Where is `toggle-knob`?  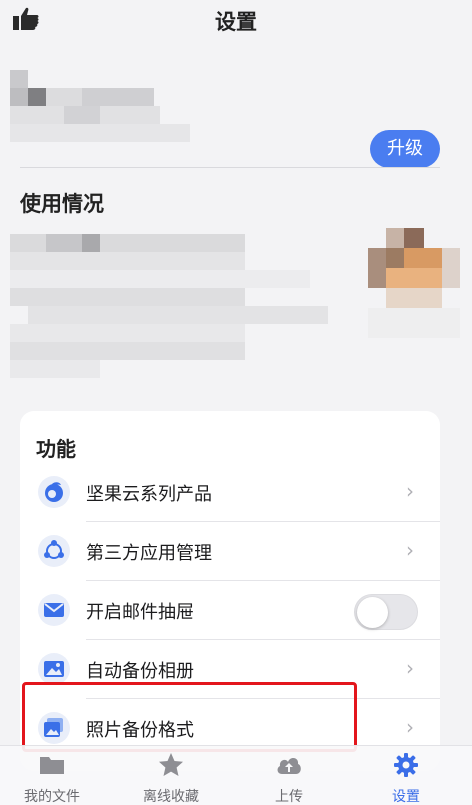 toggle-knob is located at coordinates (372, 612).